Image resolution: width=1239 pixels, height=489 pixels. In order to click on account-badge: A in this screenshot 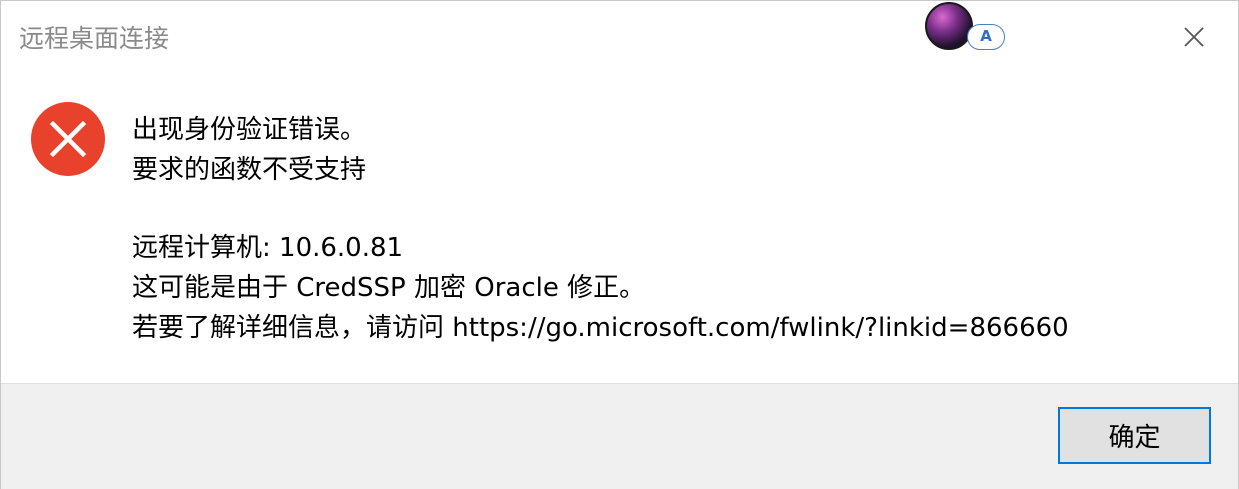, I will do `click(986, 37)`.